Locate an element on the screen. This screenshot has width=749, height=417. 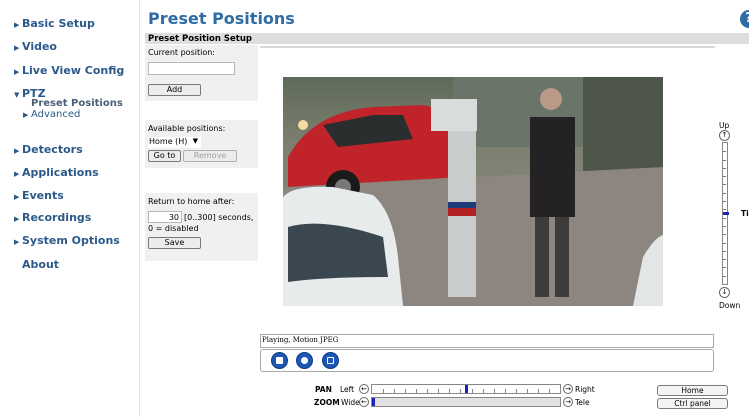
sidebar-item-recordings: ▶ Recordings is located at coordinates (52, 217).